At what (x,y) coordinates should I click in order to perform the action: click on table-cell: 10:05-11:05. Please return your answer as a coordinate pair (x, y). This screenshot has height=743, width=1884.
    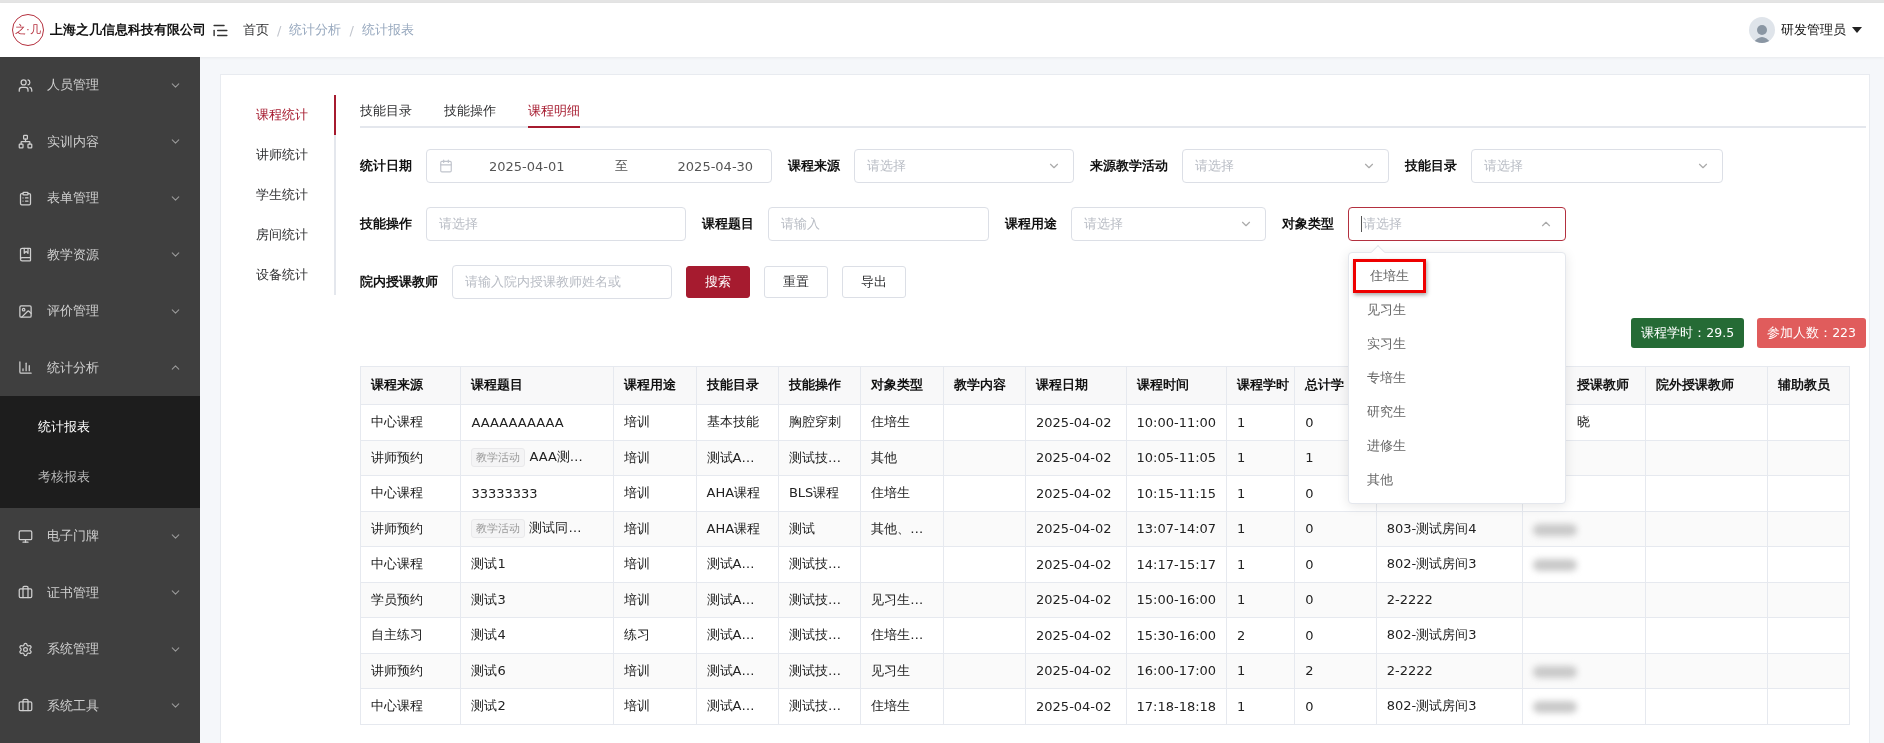
    Looking at the image, I should click on (1176, 458).